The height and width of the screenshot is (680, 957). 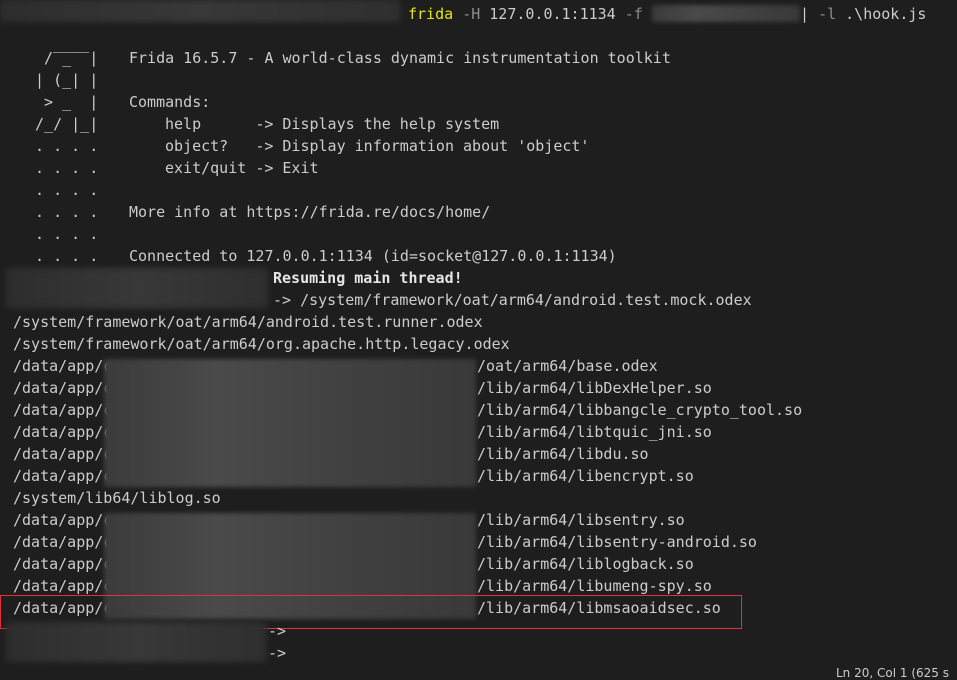 I want to click on command-exit: exit/quit -> Exit, so click(x=242, y=168).